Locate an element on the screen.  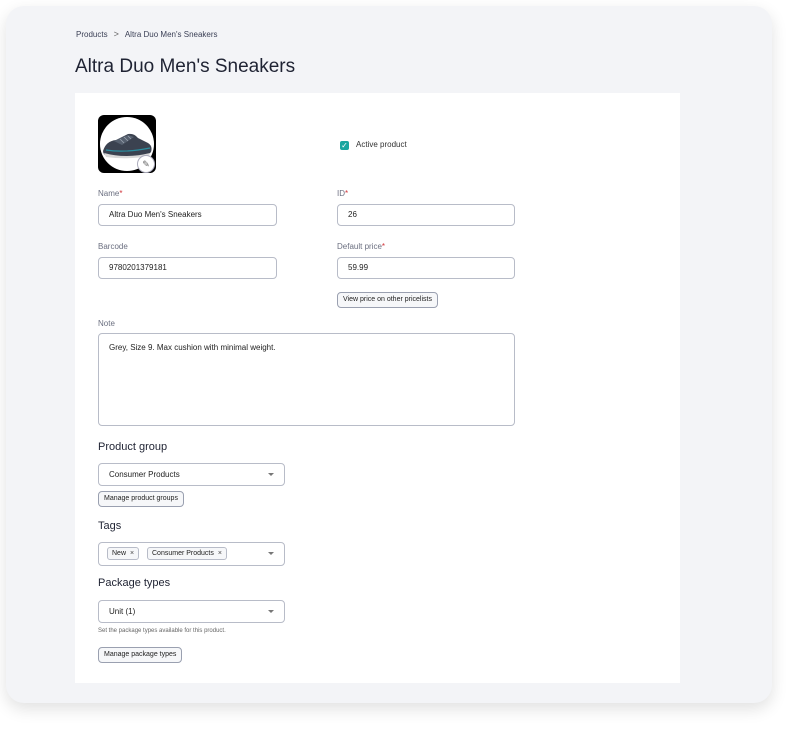
package-types-heading: Package types is located at coordinates (134, 583).